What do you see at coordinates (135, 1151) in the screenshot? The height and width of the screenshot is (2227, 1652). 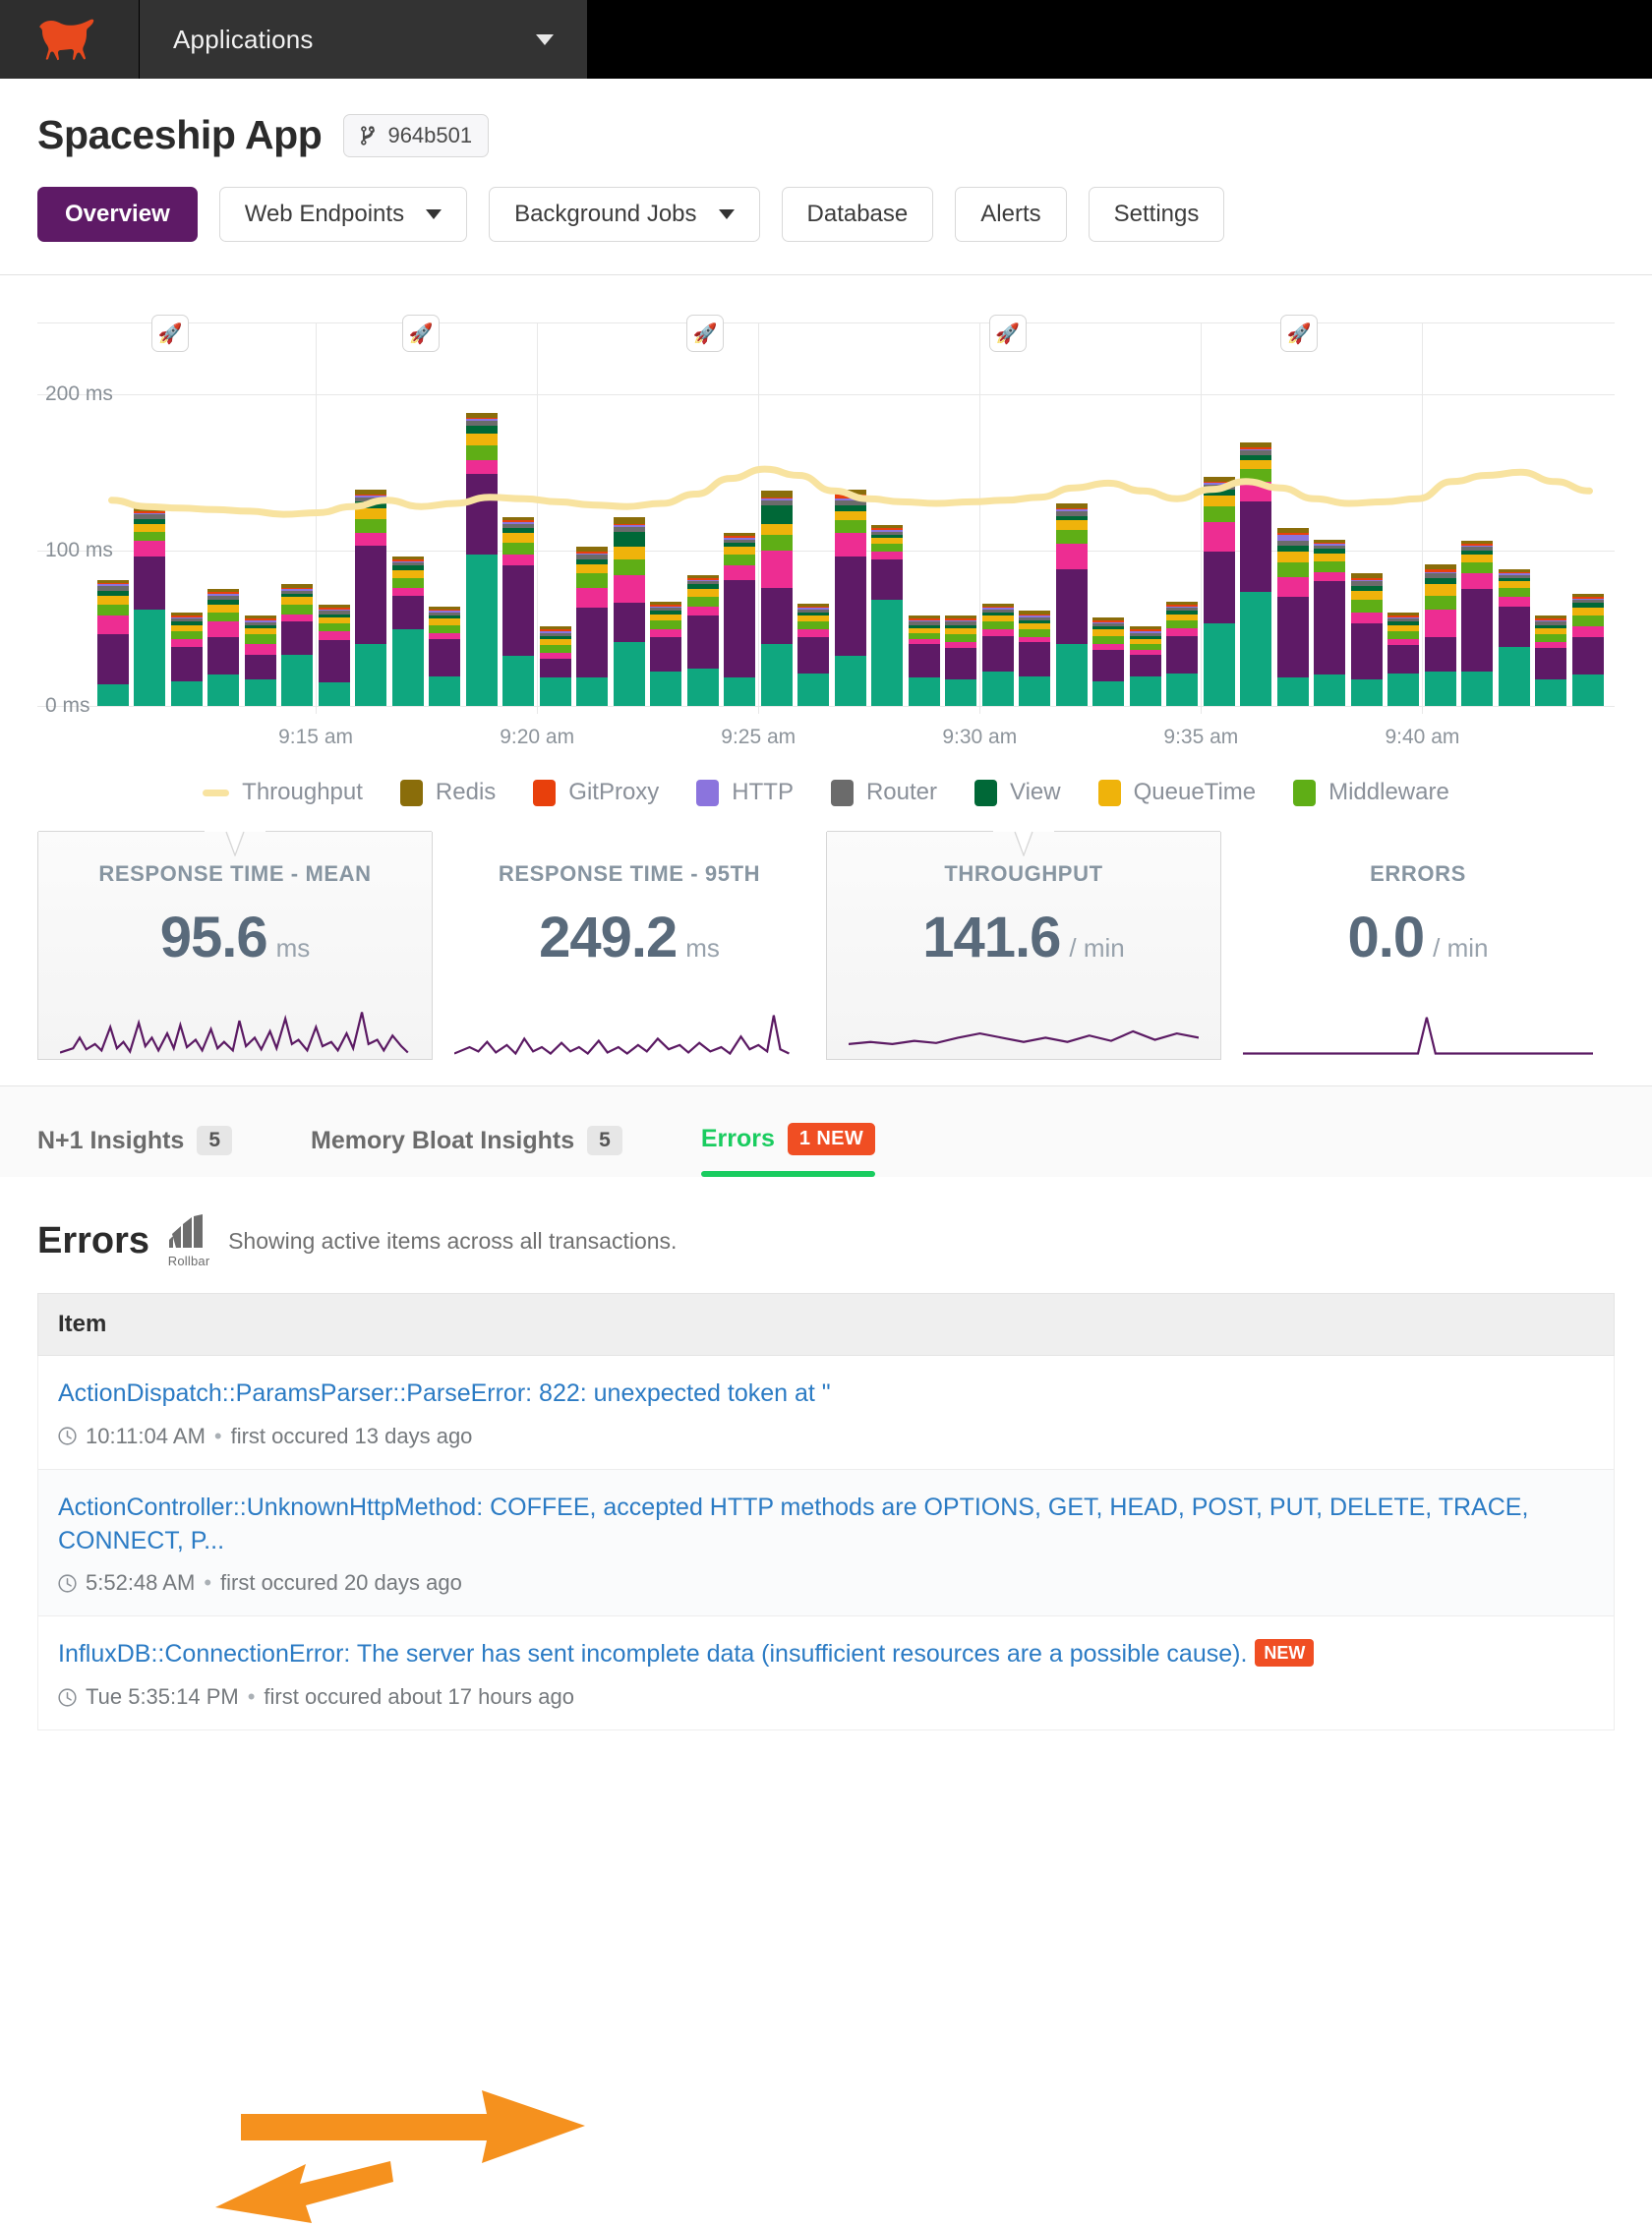 I see `tab-n1-insights: N+1 Insights 5` at bounding box center [135, 1151].